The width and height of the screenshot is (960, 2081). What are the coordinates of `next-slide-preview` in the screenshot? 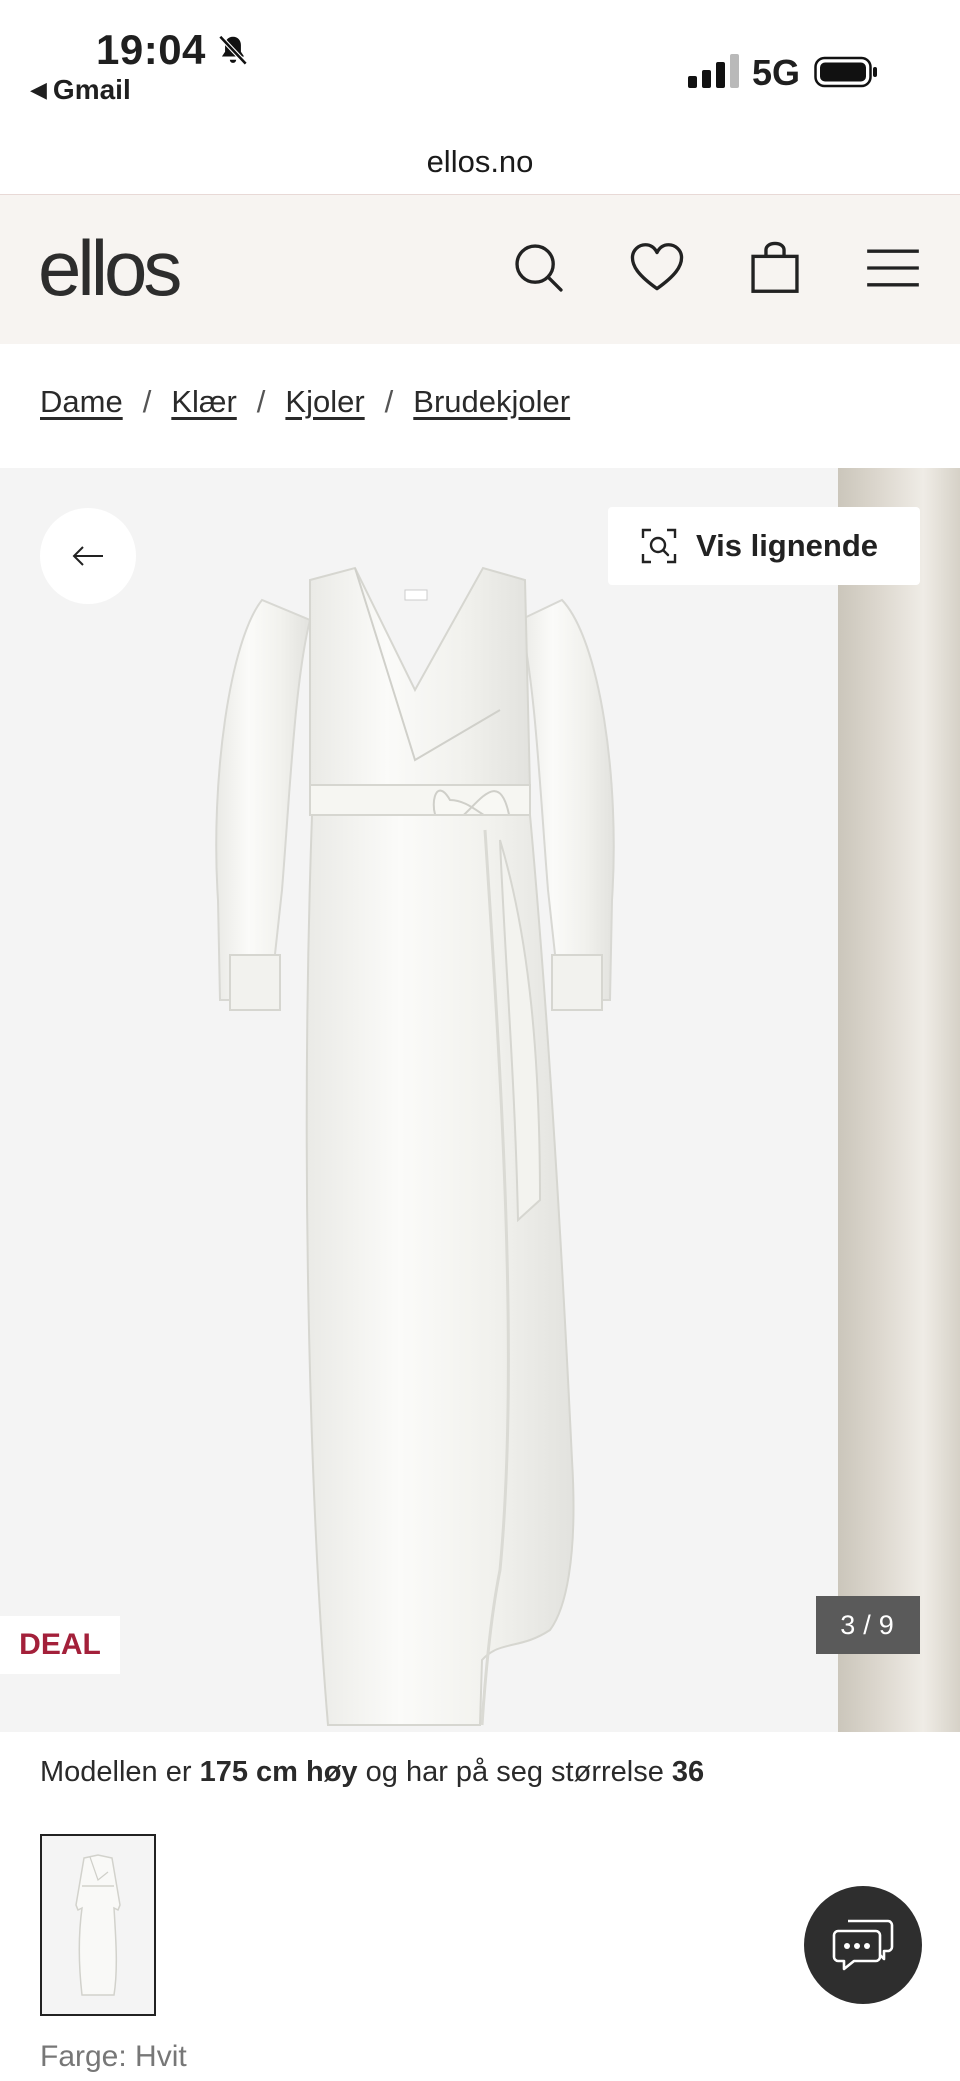 It's located at (899, 1100).